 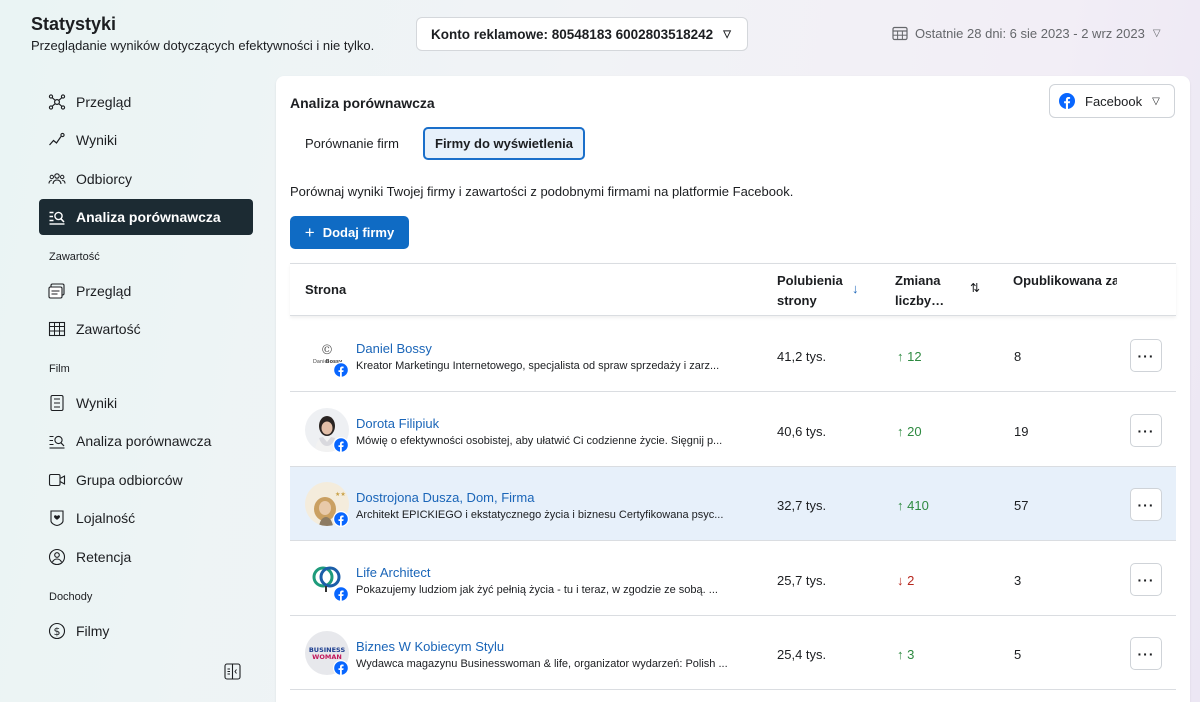 What do you see at coordinates (57, 218) in the screenshot?
I see `benchmark-icon` at bounding box center [57, 218].